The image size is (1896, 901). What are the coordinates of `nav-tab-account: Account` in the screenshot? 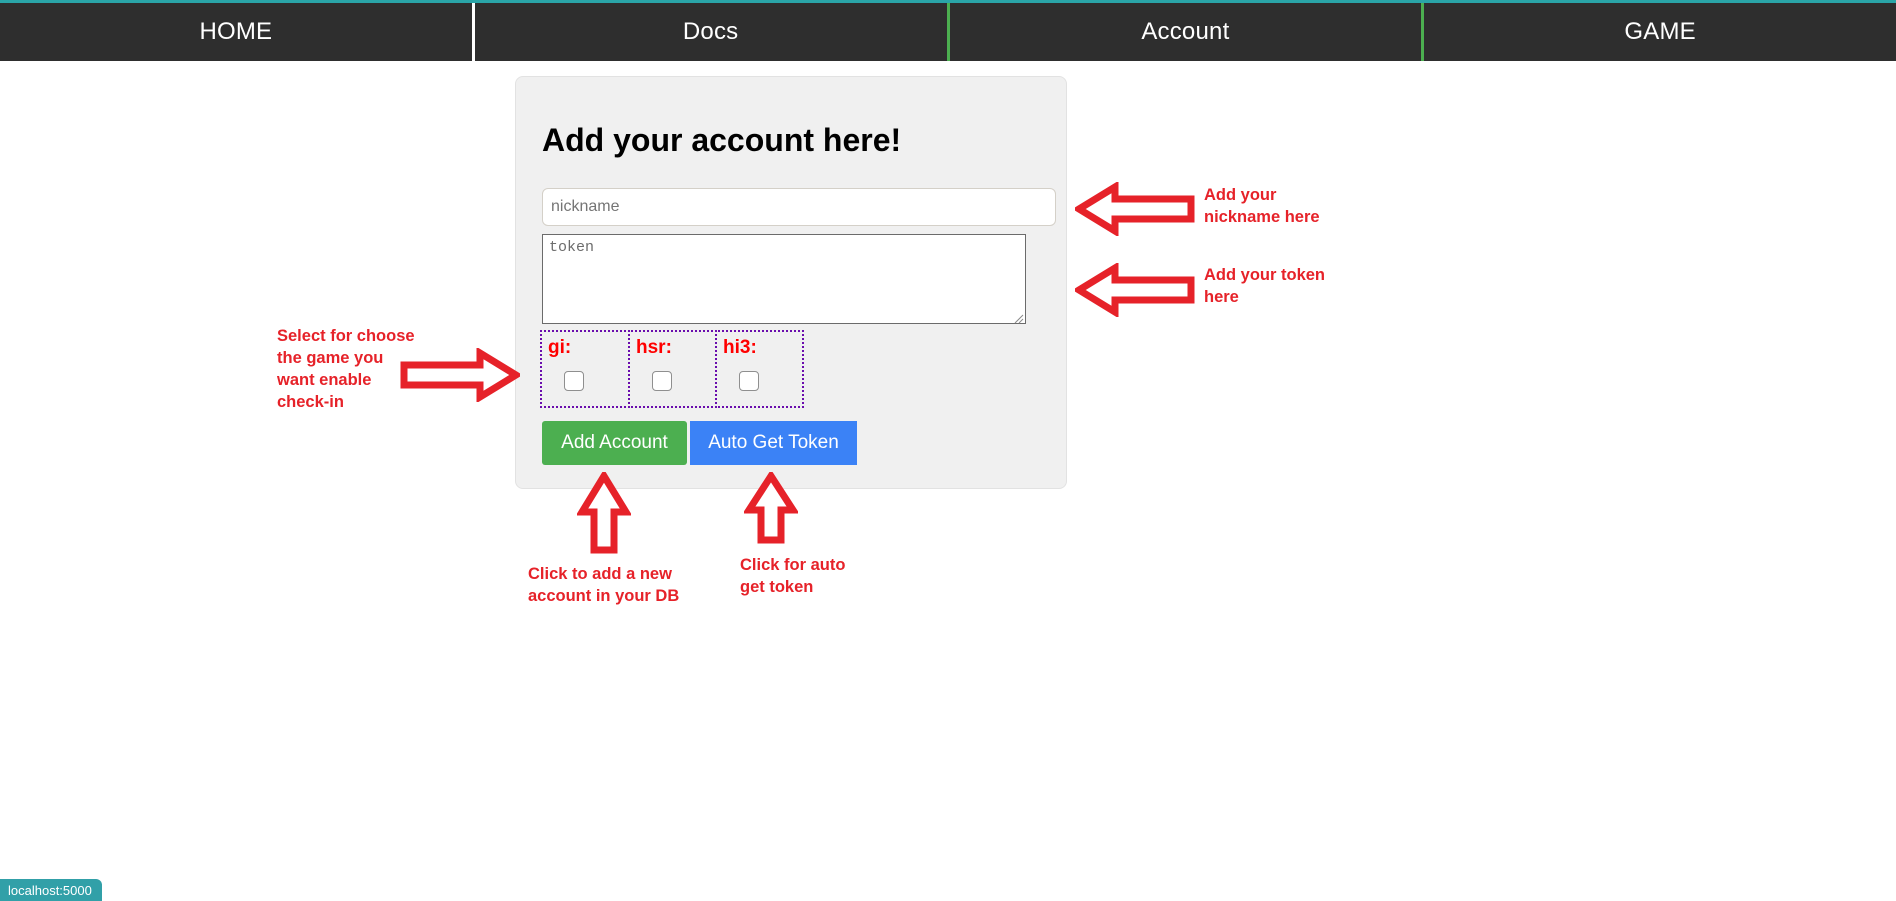 It's located at (1187, 32).